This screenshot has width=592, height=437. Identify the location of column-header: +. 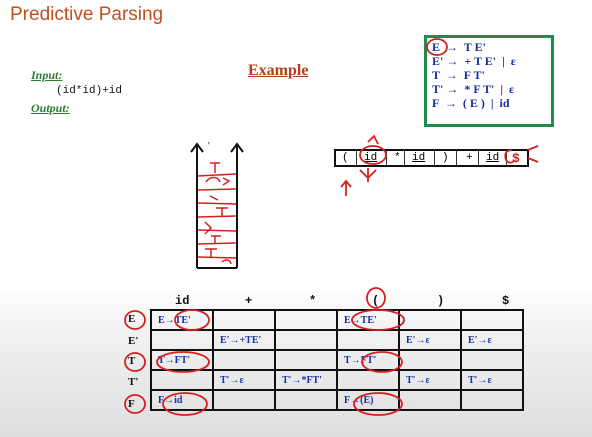
(249, 301).